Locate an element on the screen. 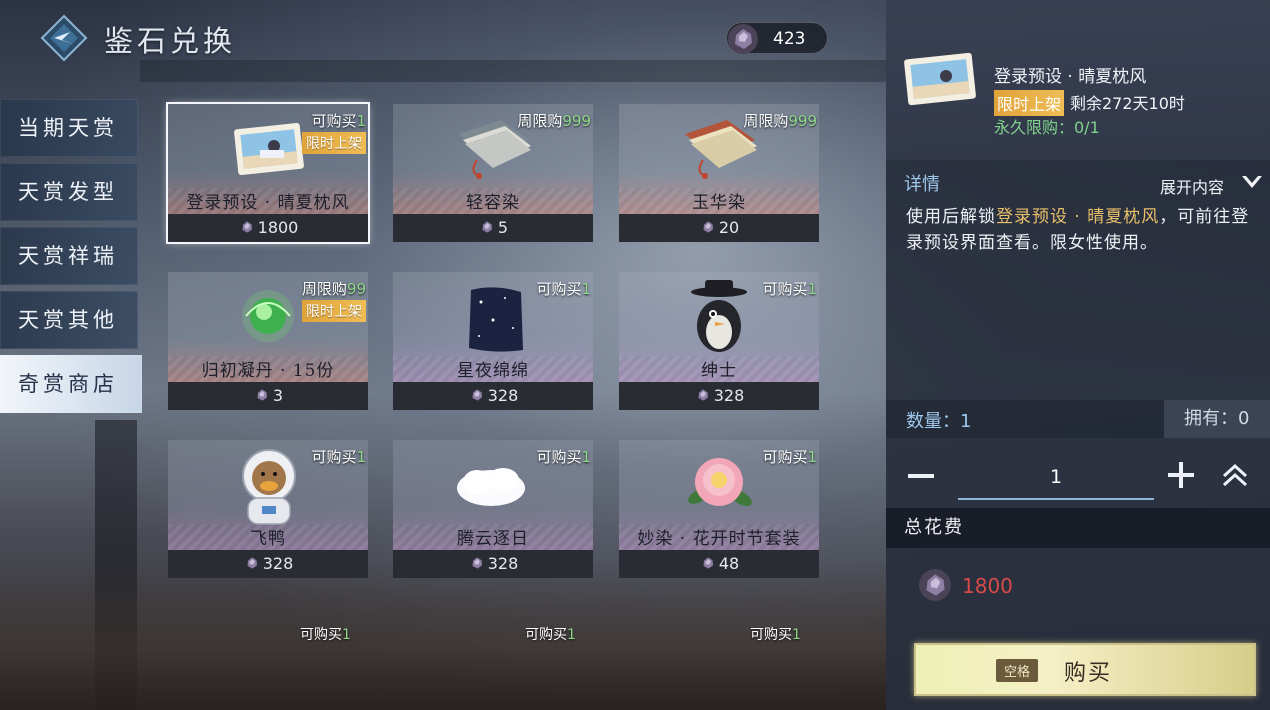 The height and width of the screenshot is (710, 1270). shop-item-card: 周限购999 玉华染 20 is located at coordinates (719, 173).